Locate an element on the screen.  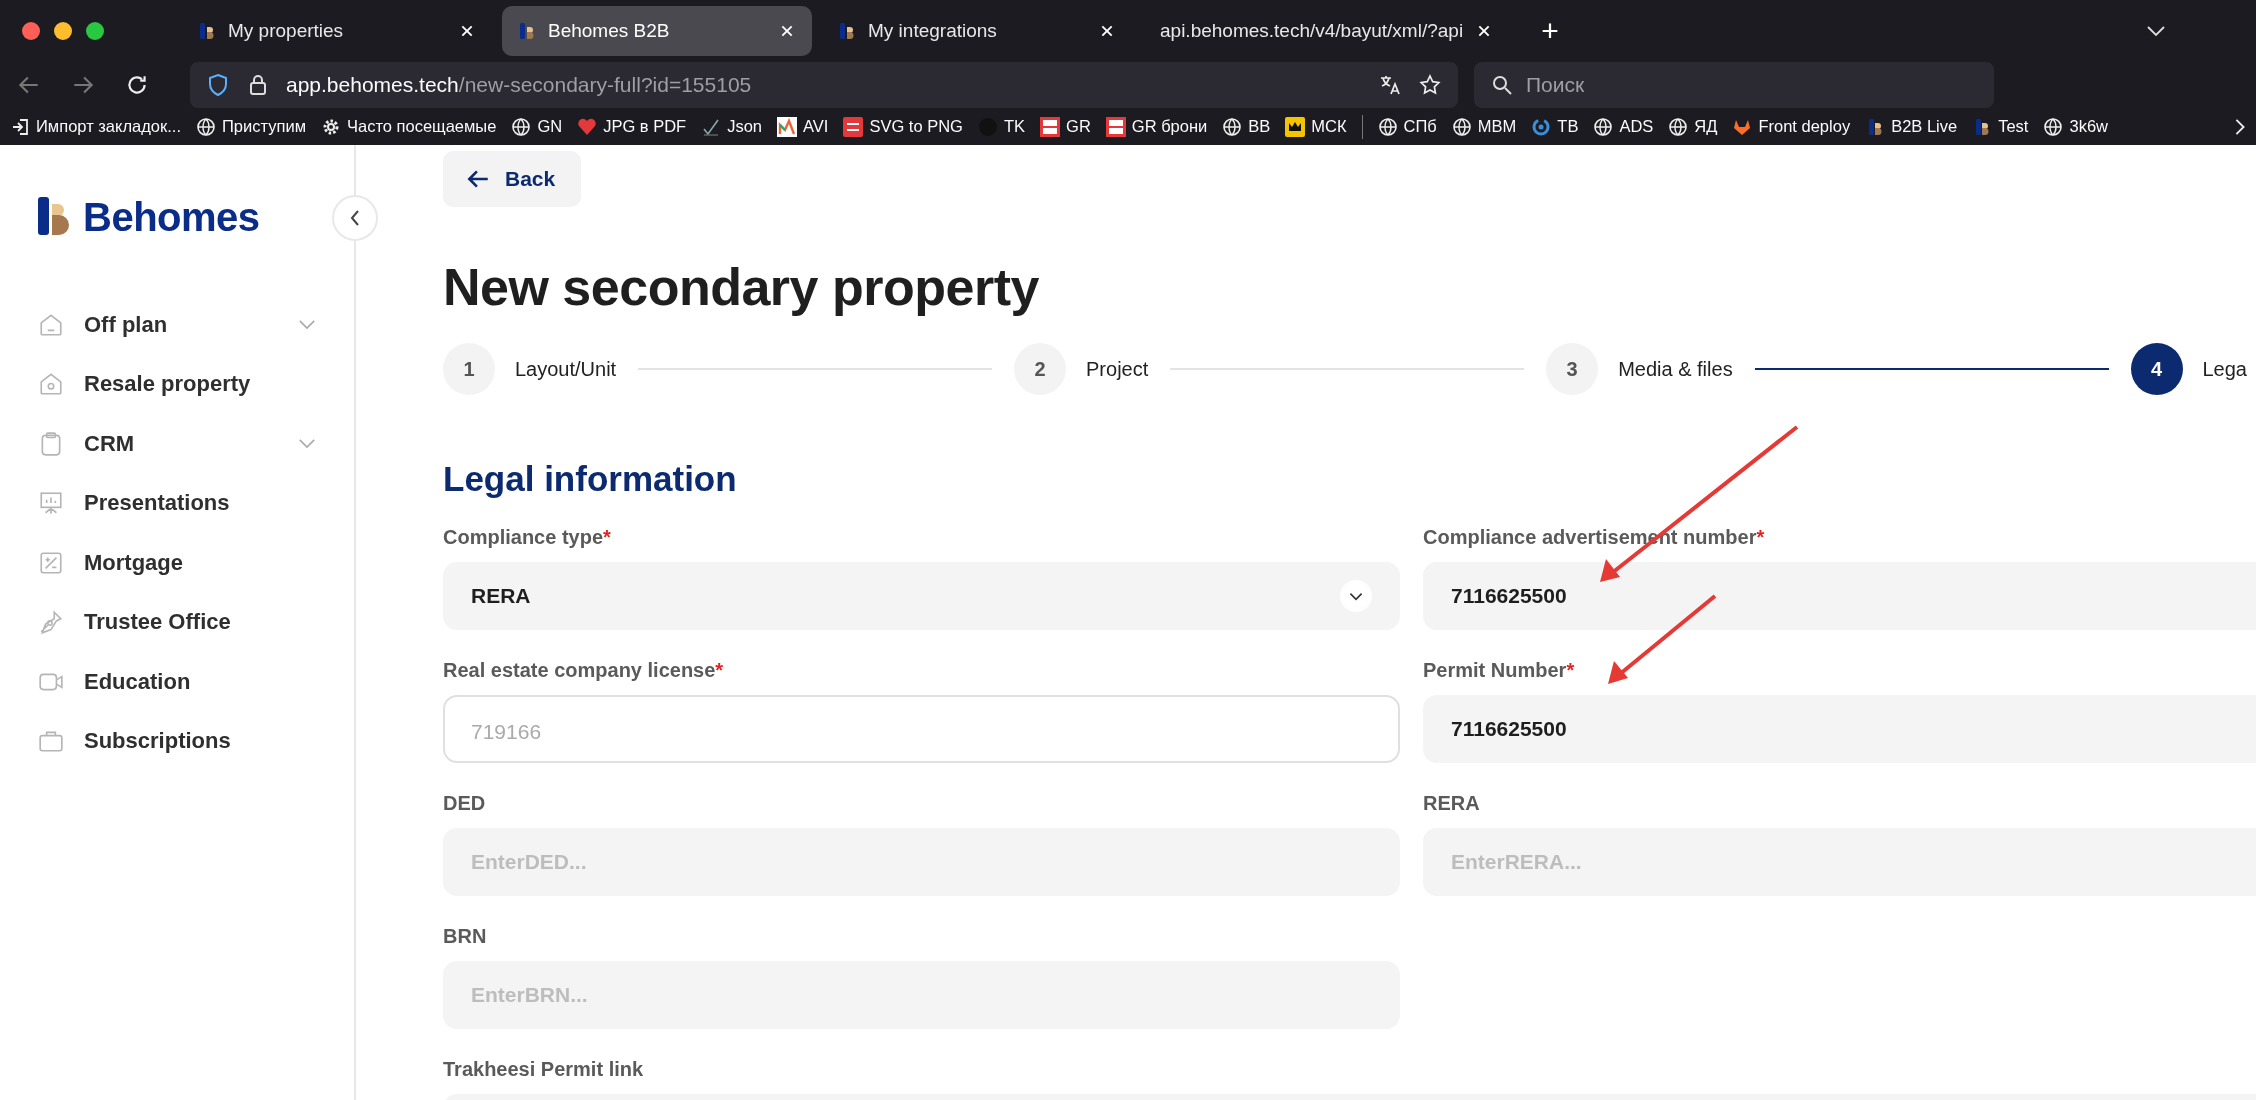
field-label: Trakheesi Permit link is located at coordinates (544, 1070).